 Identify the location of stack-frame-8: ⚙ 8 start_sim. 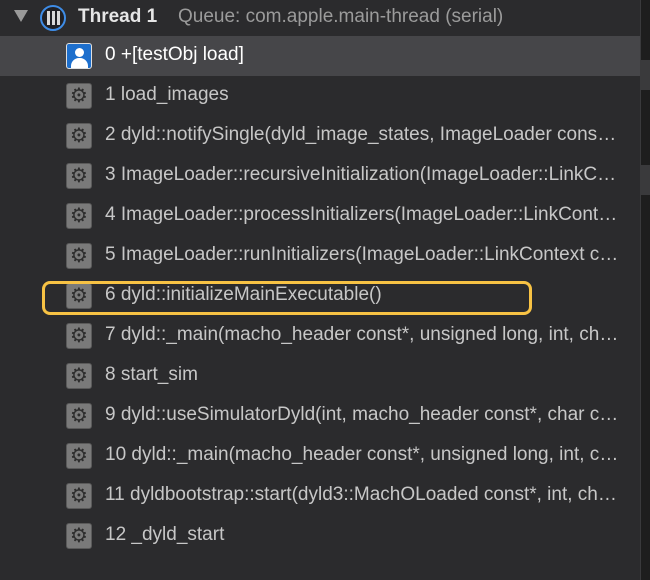
(320, 376).